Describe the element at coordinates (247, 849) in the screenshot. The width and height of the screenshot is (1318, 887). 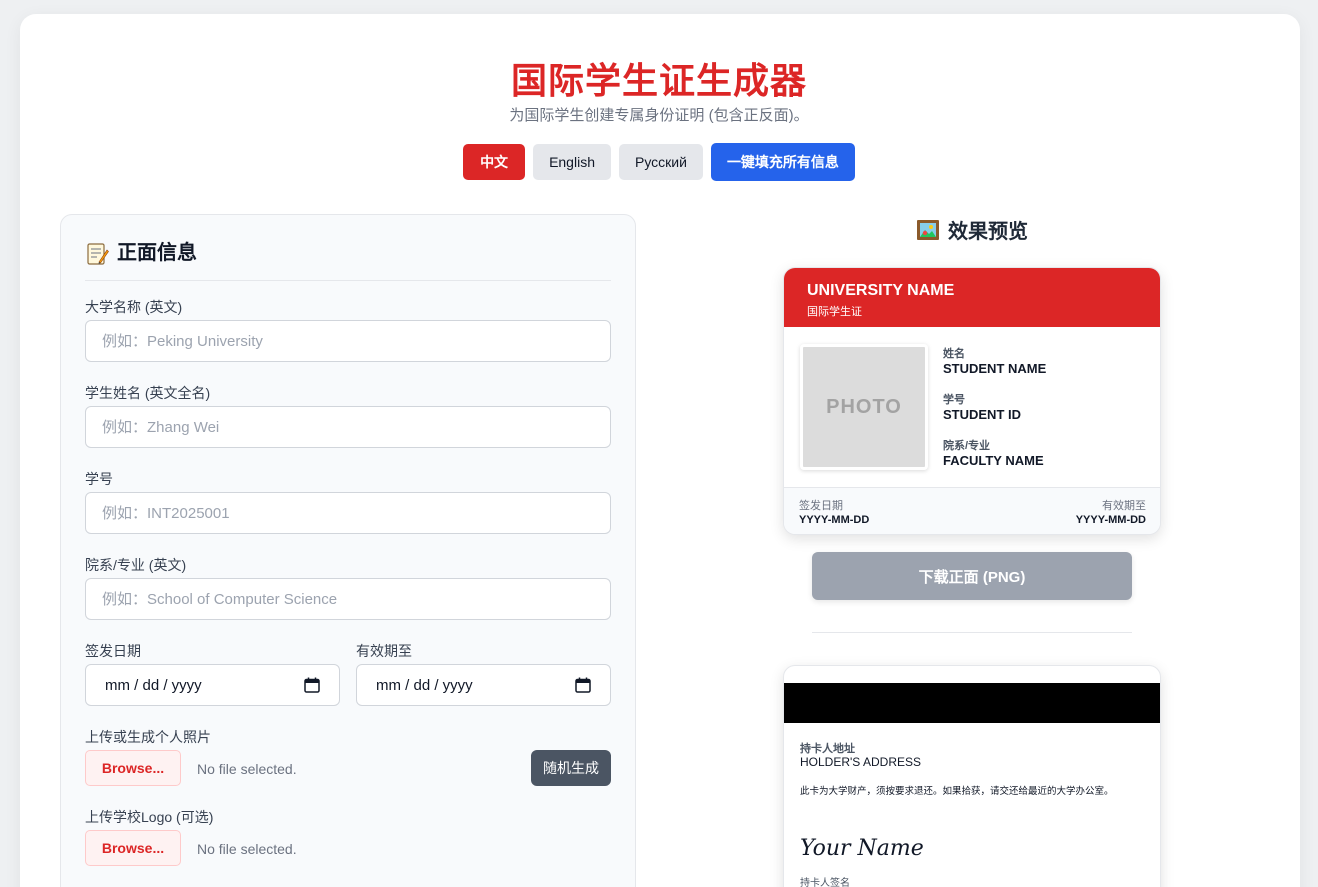
I see `logo-file-status: No file selected.` at that location.